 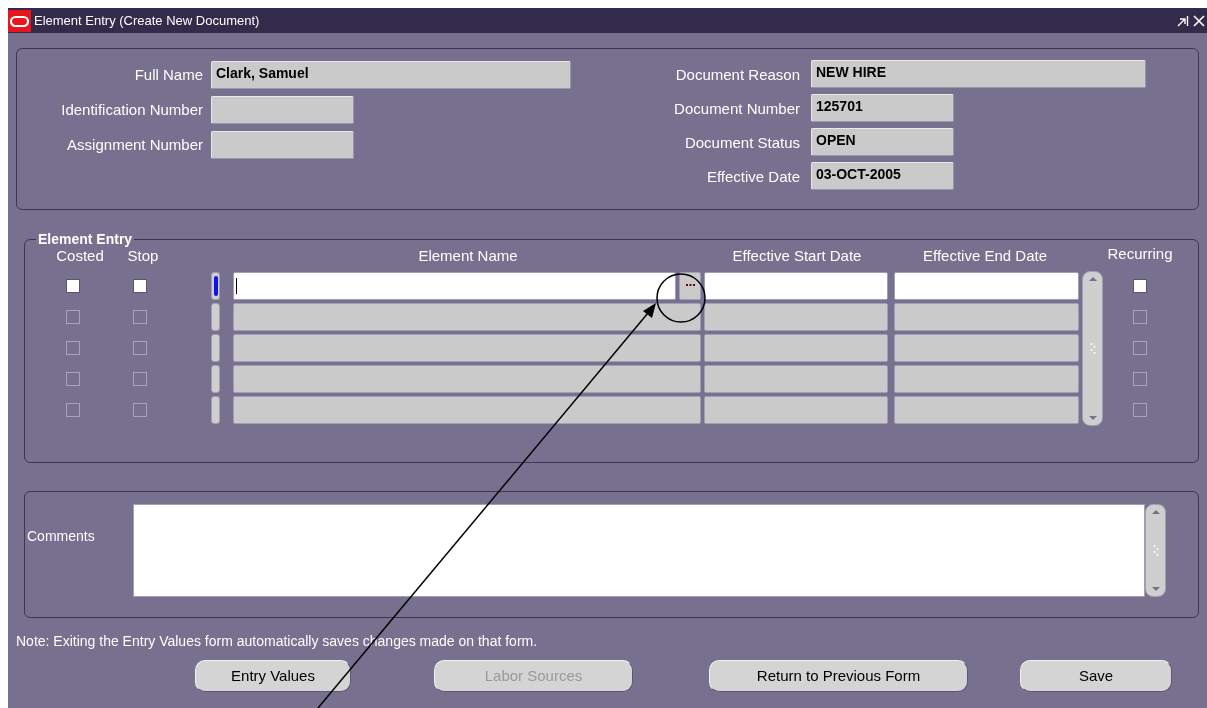 What do you see at coordinates (737, 109) in the screenshot?
I see `field-label: Document Number` at bounding box center [737, 109].